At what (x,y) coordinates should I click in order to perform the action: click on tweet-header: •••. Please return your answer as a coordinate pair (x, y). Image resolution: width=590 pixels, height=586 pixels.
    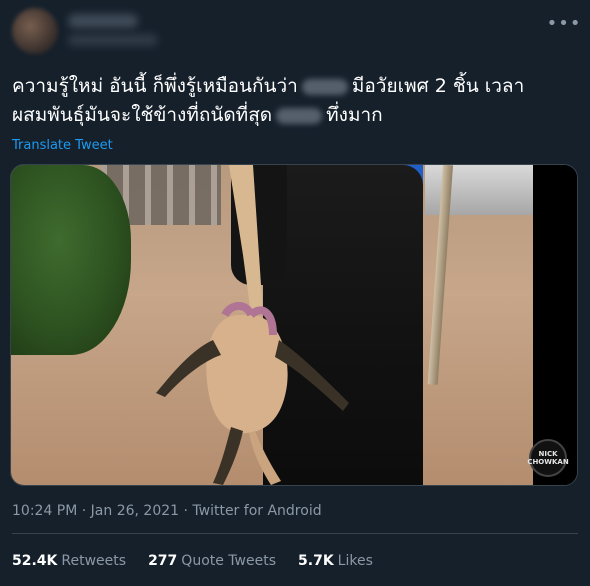
    Looking at the image, I should click on (296, 32).